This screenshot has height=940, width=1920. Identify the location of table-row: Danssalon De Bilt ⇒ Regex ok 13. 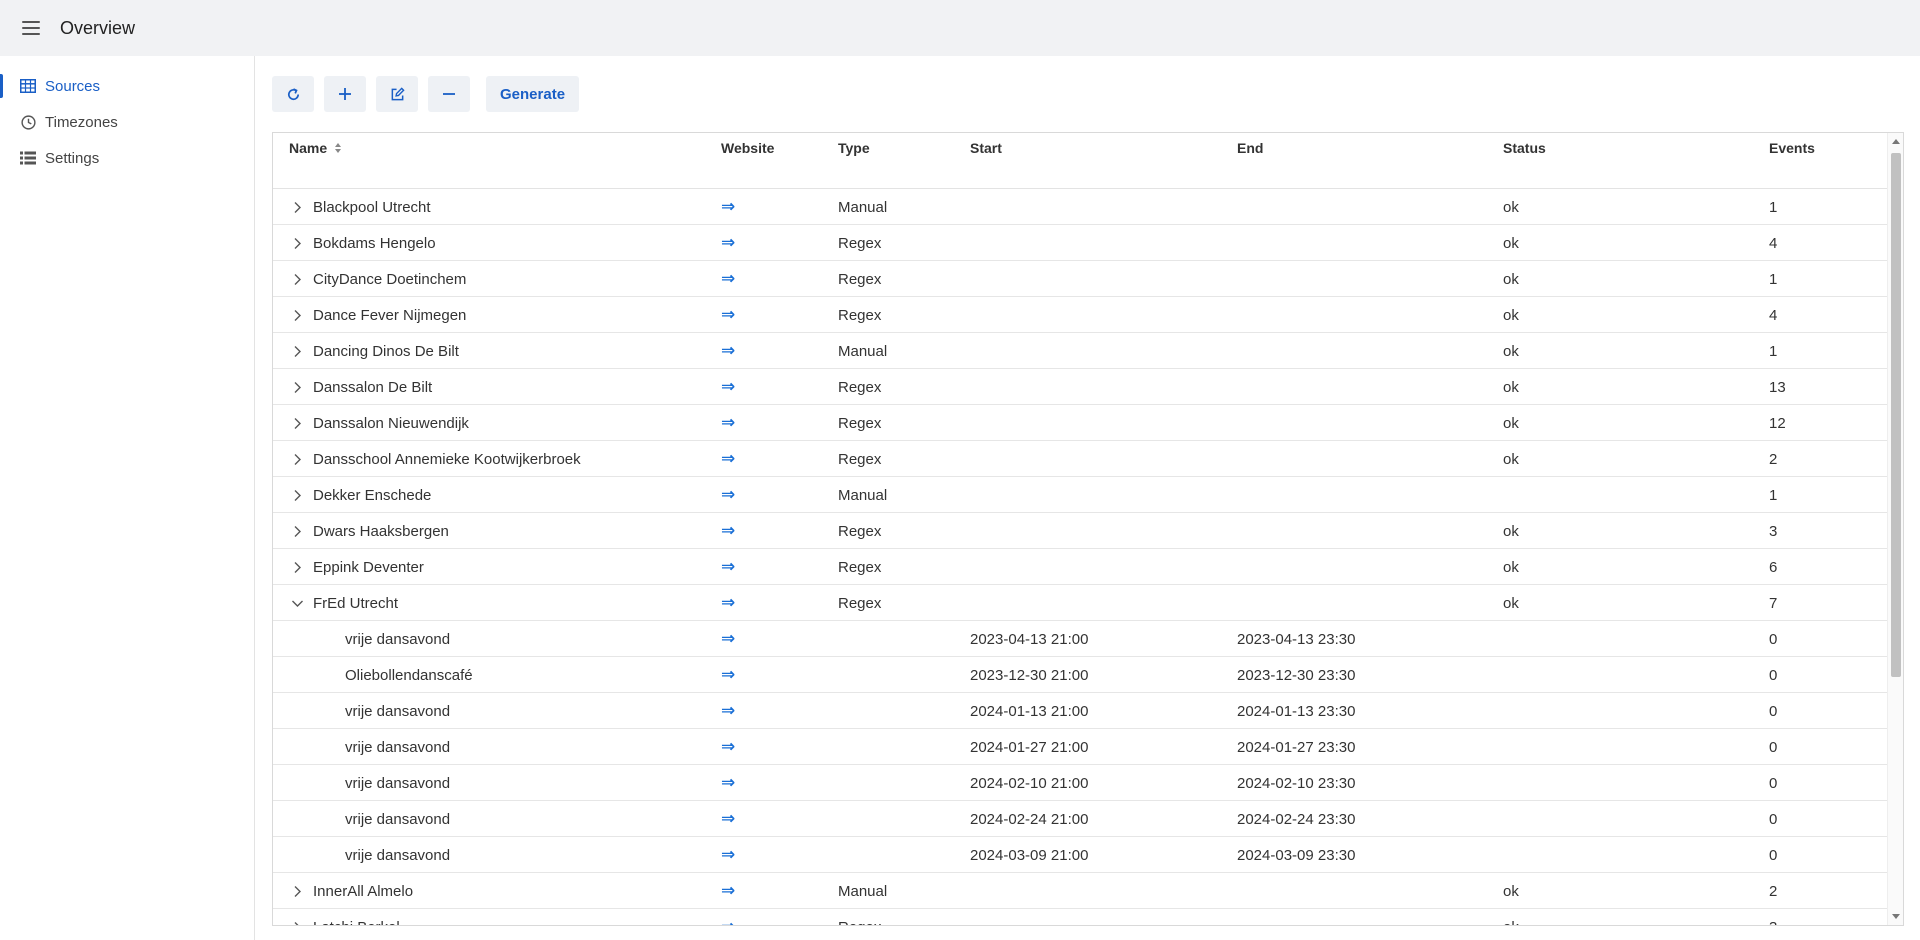
(1080, 387).